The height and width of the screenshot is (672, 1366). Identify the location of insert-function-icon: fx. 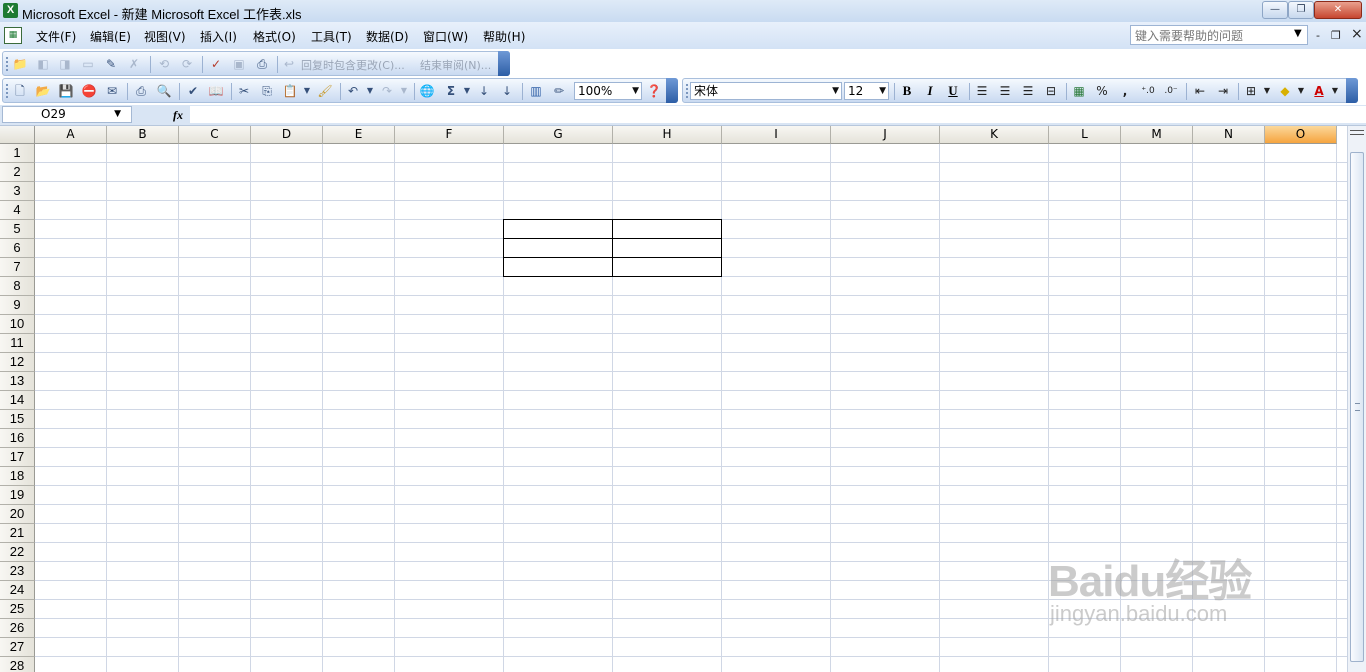
(178, 115).